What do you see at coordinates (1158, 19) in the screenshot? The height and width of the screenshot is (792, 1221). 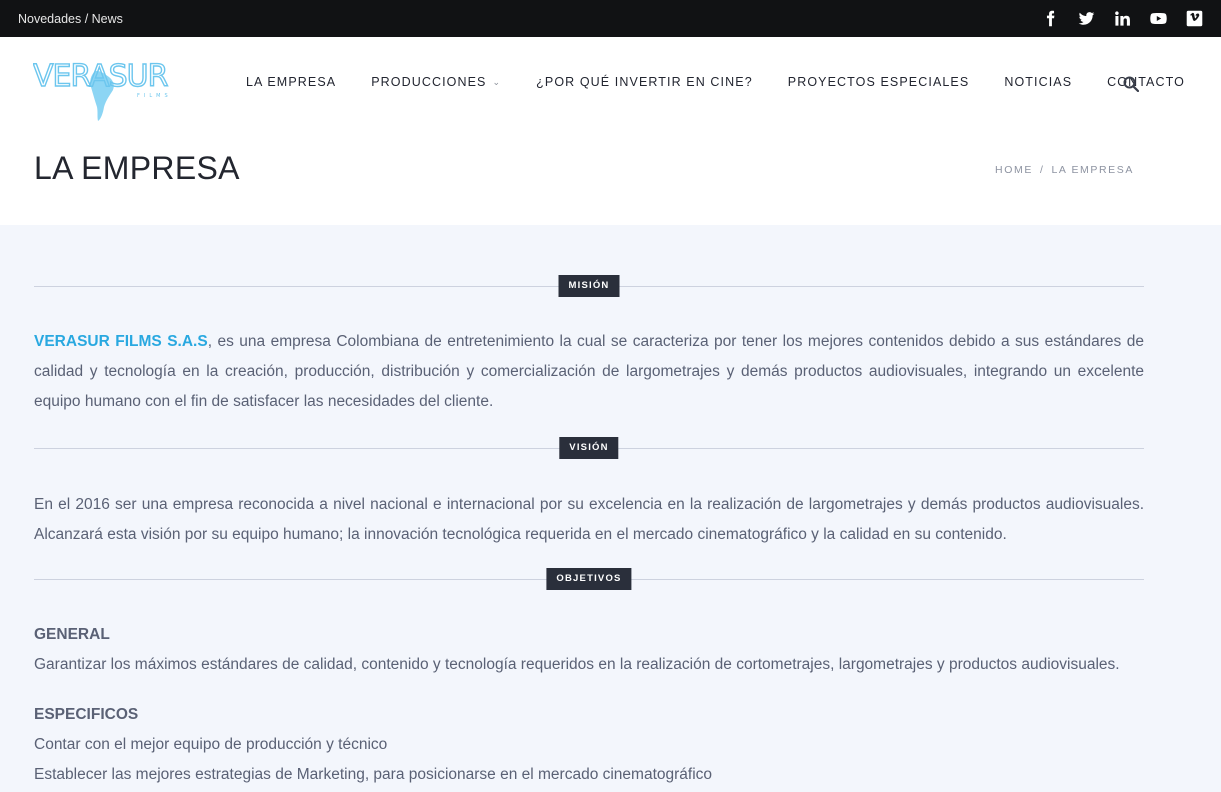 I see `youtube-icon` at bounding box center [1158, 19].